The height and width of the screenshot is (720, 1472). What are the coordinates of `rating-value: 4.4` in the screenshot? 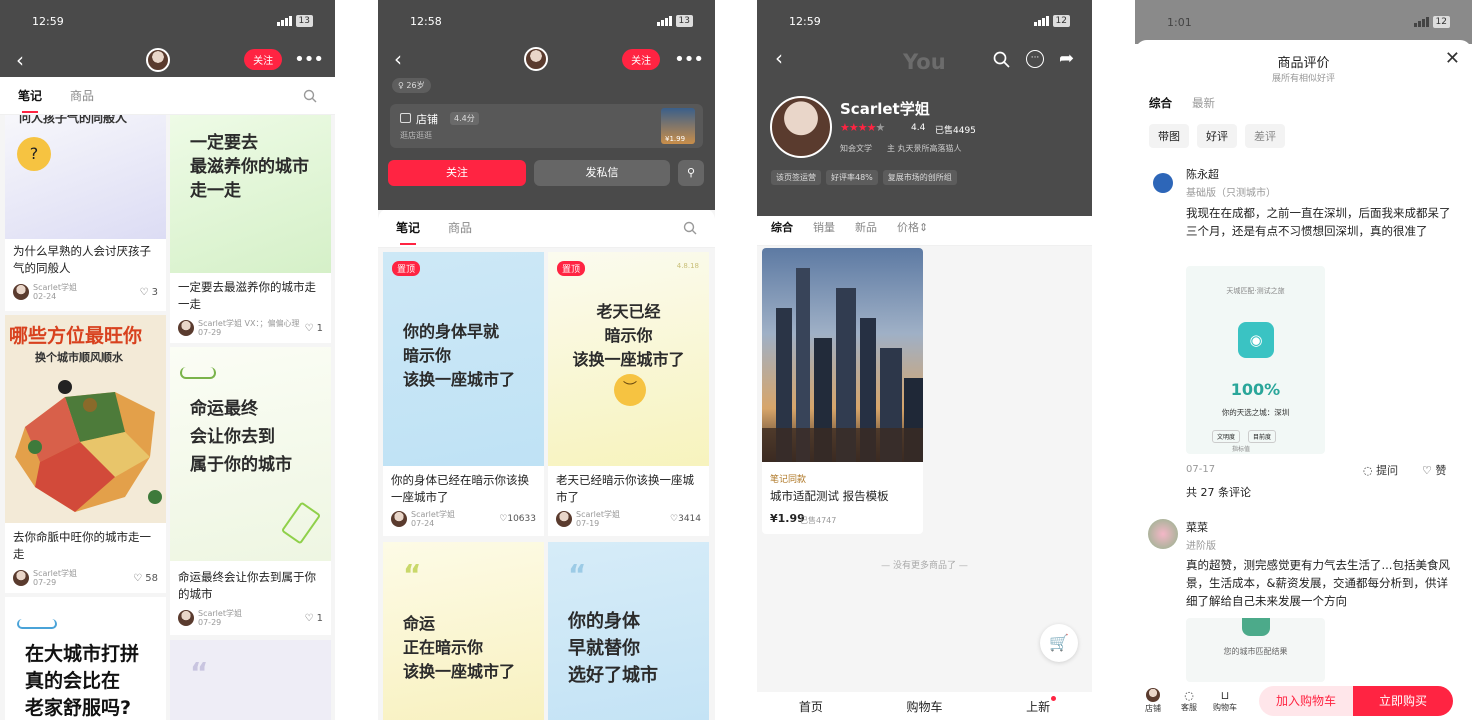 It's located at (918, 128).